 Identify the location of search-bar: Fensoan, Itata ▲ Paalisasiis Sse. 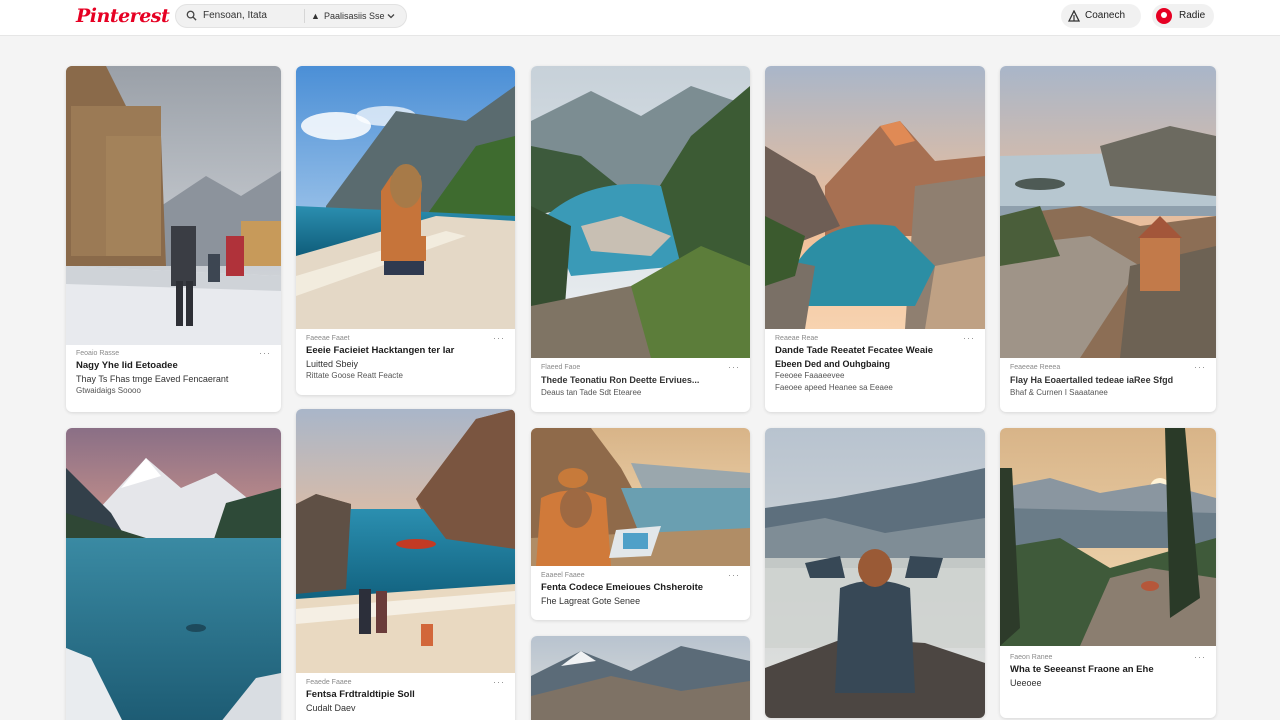
(291, 16).